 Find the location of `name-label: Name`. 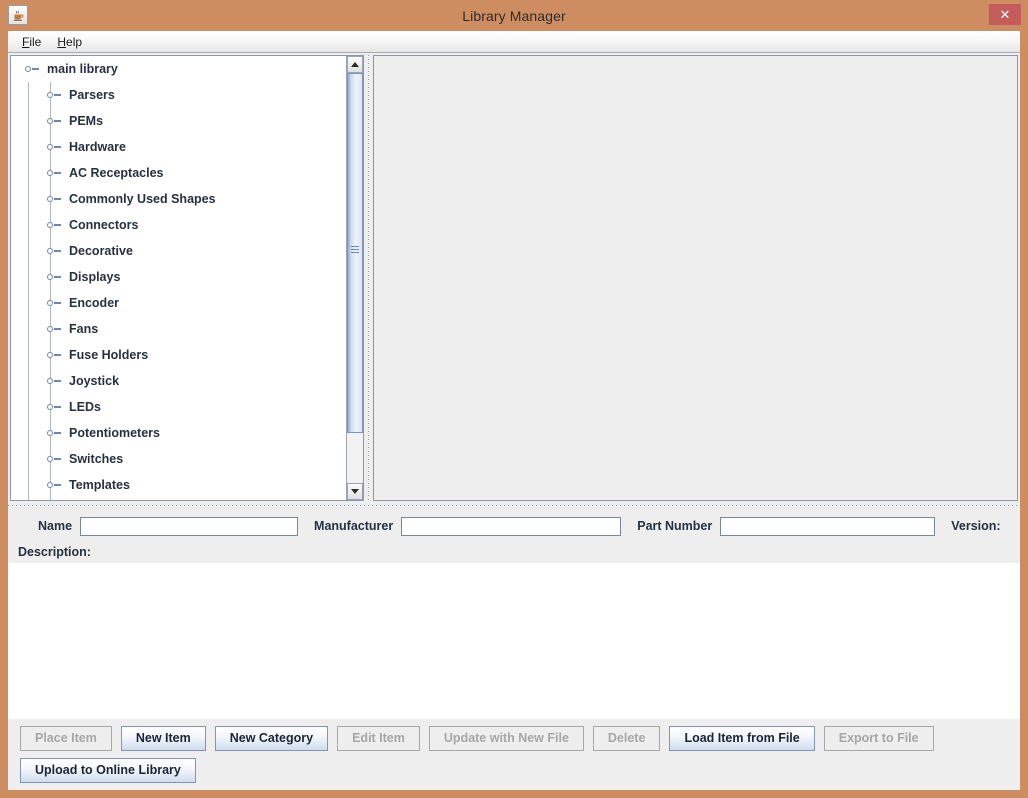

name-label: Name is located at coordinates (55, 526).